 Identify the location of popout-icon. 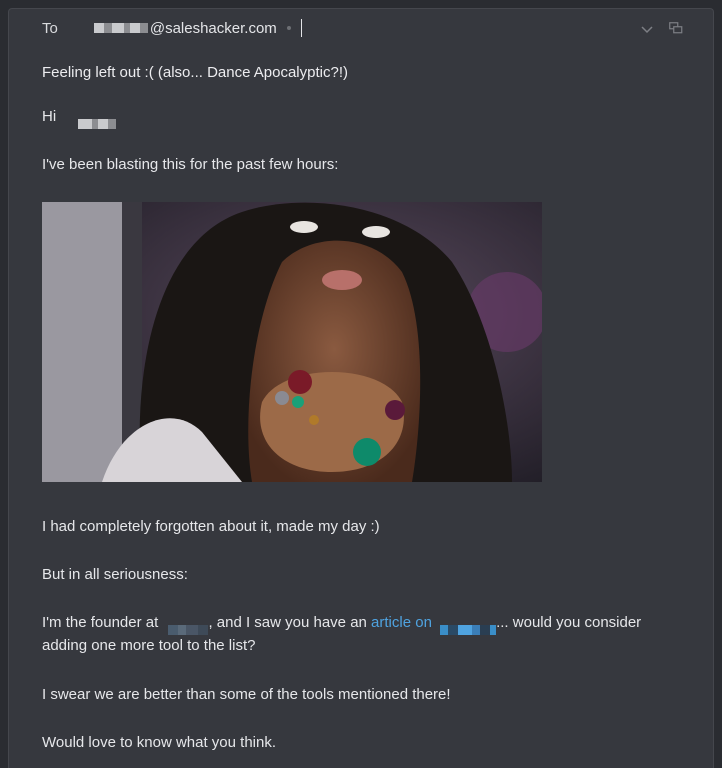
(676, 30).